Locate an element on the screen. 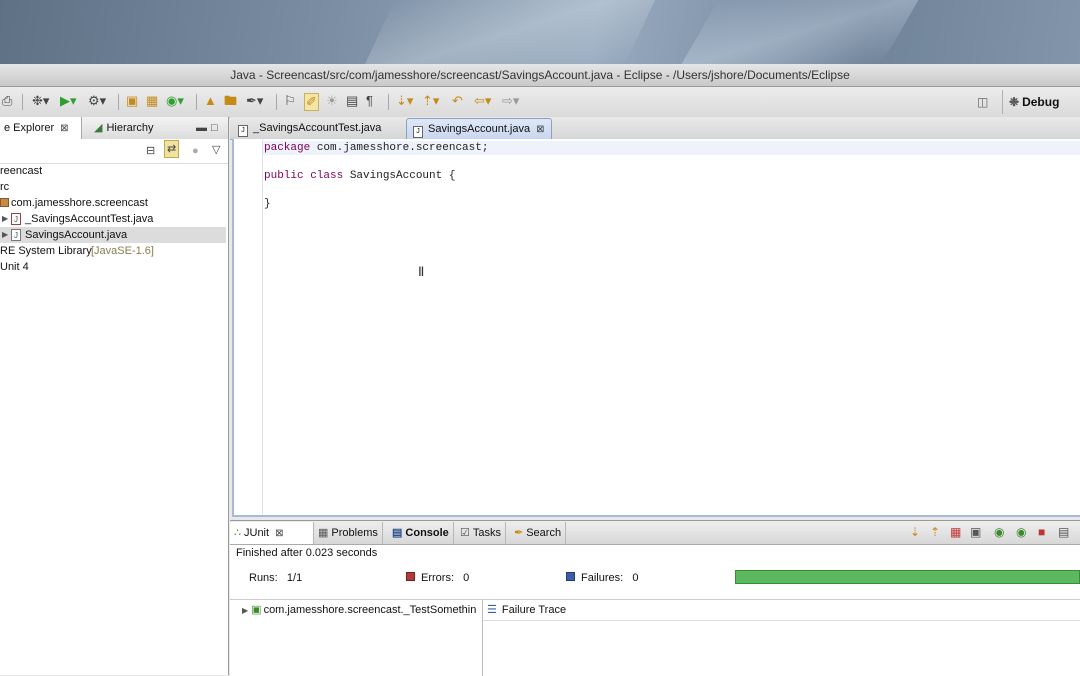 Image resolution: width=1080 pixels, height=676 pixels. previous-failure-icon: ⇡ is located at coordinates (935, 532).